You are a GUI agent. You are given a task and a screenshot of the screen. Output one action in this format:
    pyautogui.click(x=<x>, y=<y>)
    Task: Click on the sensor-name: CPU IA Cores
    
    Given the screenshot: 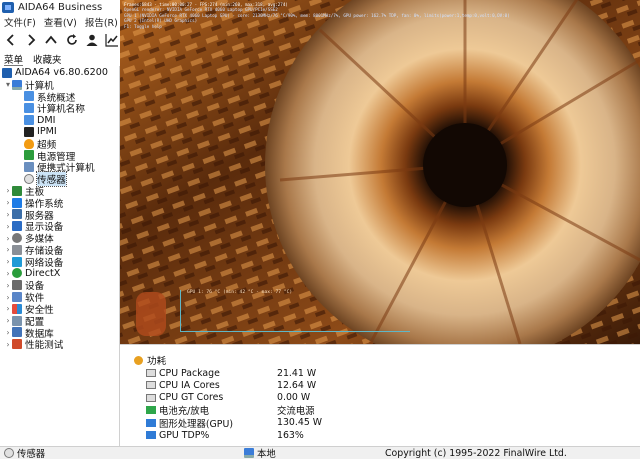 What is the action you would take?
    pyautogui.click(x=211, y=385)
    